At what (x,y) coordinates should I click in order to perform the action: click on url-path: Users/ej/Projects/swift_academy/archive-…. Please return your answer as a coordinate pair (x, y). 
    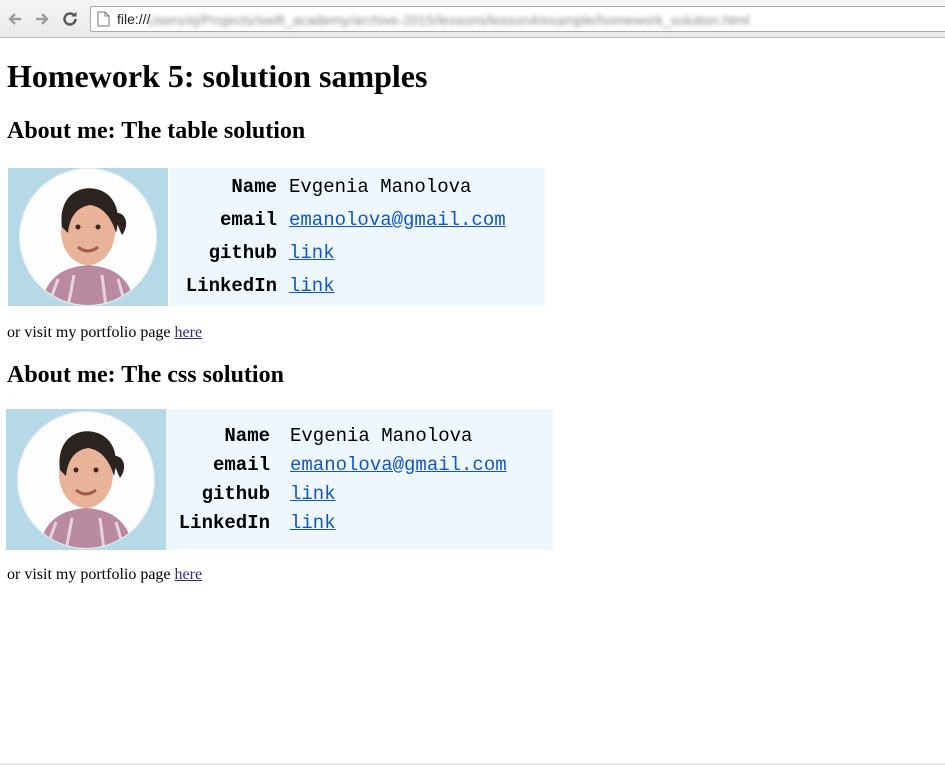
    Looking at the image, I should click on (448, 20).